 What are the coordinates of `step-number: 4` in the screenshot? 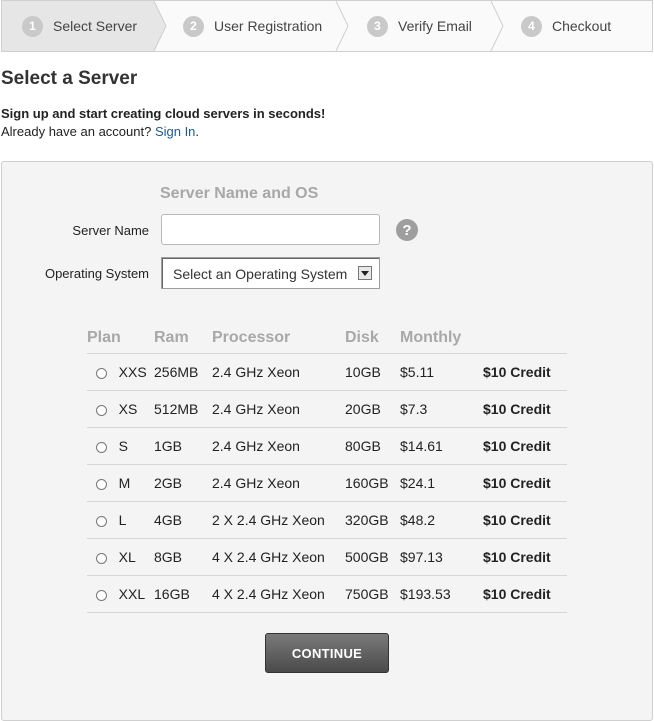 It's located at (531, 26).